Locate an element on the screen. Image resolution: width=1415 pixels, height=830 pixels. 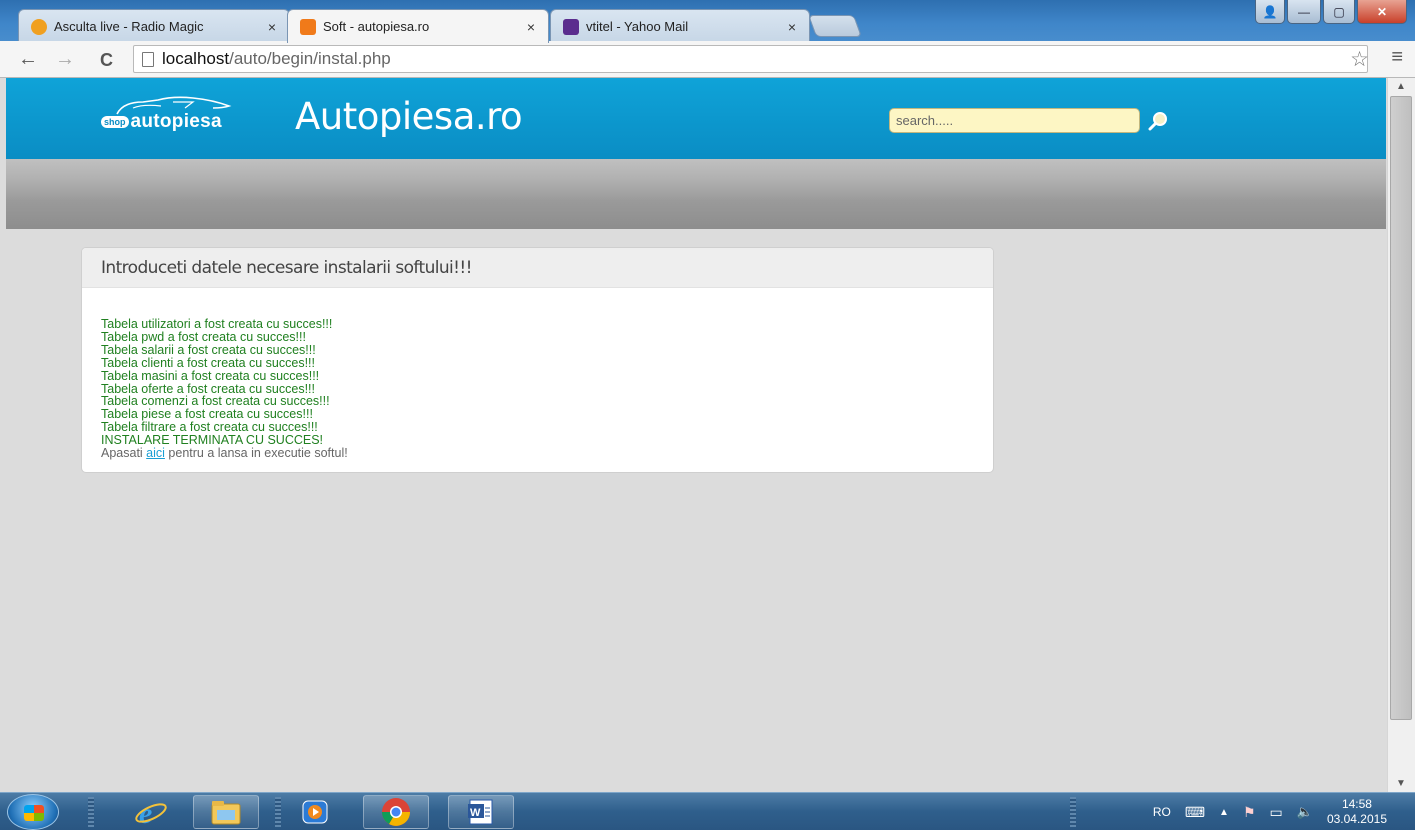
folder-icon is located at coordinates (226, 813).